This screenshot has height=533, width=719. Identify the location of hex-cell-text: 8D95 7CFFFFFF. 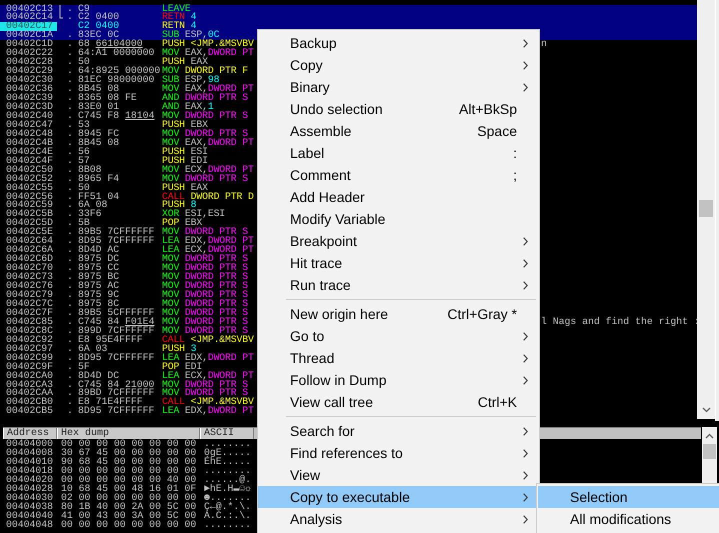
(117, 358).